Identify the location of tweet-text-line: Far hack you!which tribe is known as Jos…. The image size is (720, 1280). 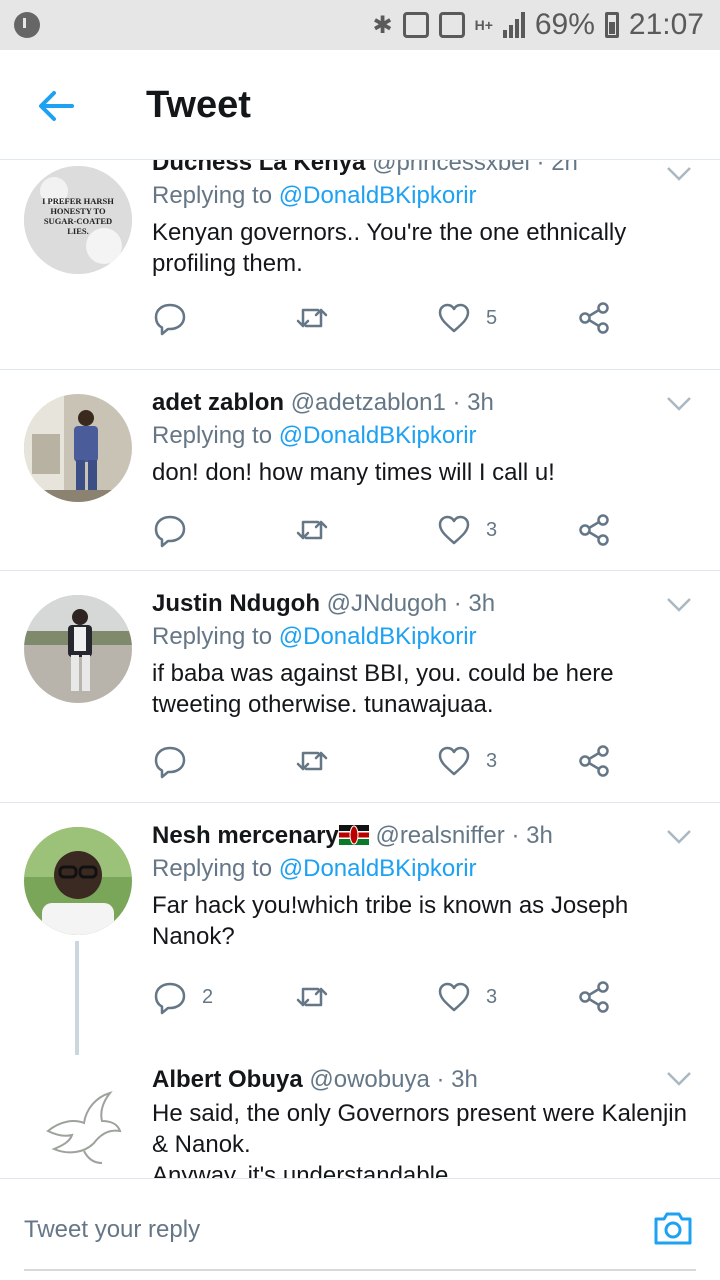
(390, 905).